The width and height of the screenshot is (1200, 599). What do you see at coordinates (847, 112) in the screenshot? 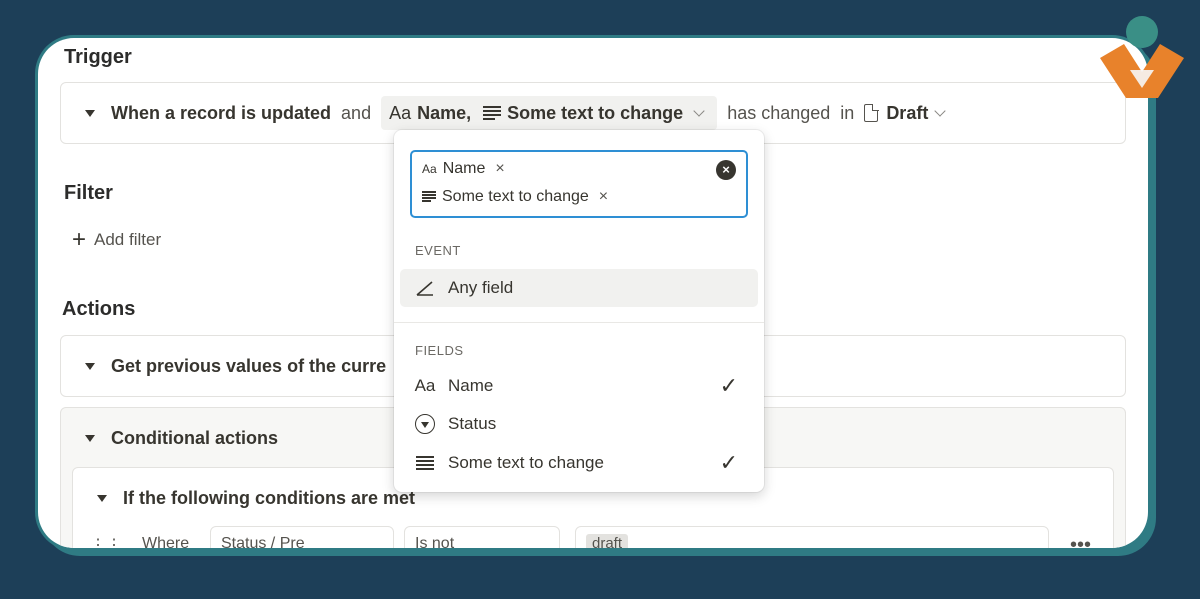
I see `trigger-in: in` at bounding box center [847, 112].